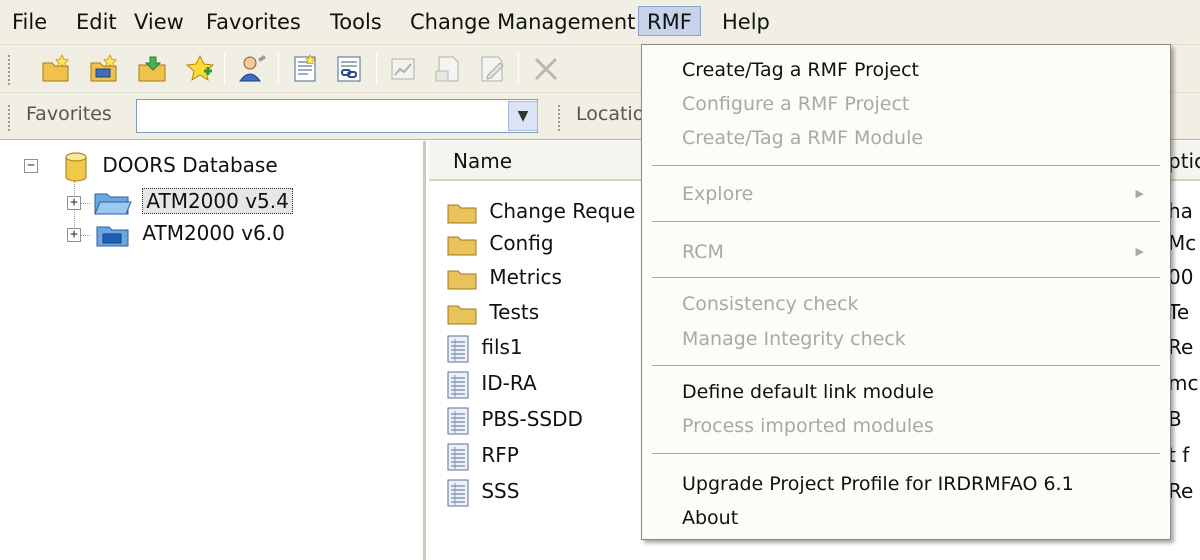  I want to click on list-item-rfp: RFP, so click(483, 455).